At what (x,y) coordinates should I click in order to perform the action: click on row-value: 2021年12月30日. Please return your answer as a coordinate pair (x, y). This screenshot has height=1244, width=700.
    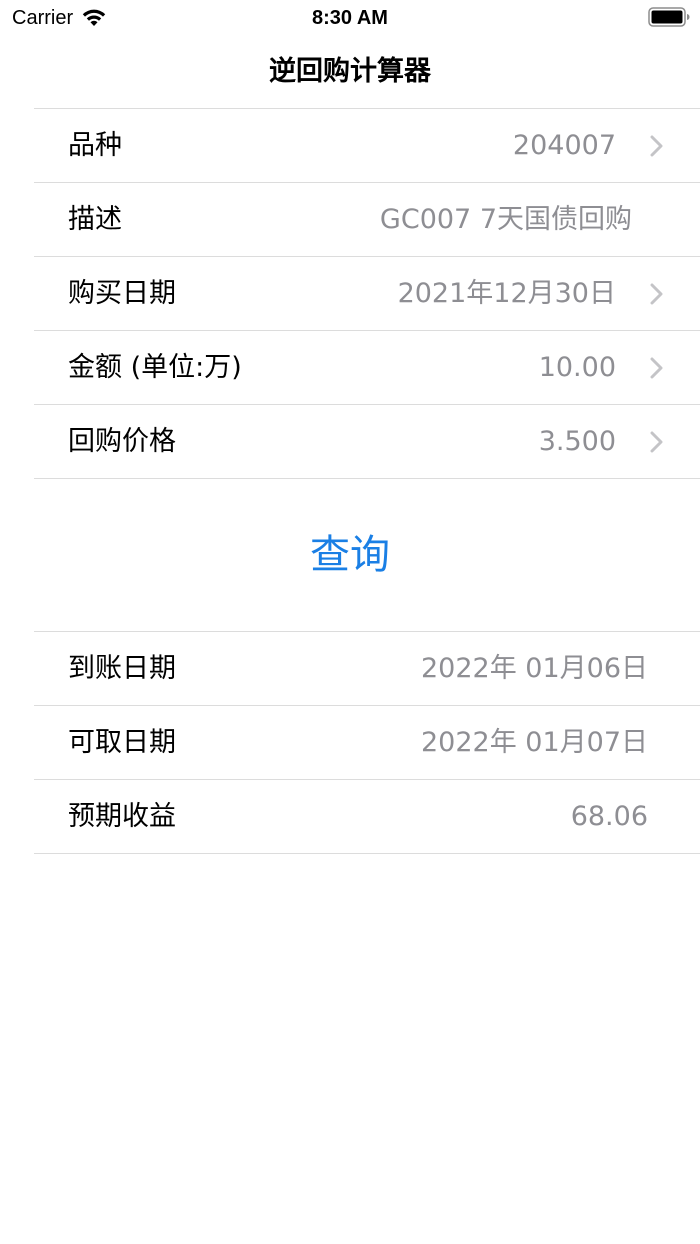
    Looking at the image, I should click on (506, 293).